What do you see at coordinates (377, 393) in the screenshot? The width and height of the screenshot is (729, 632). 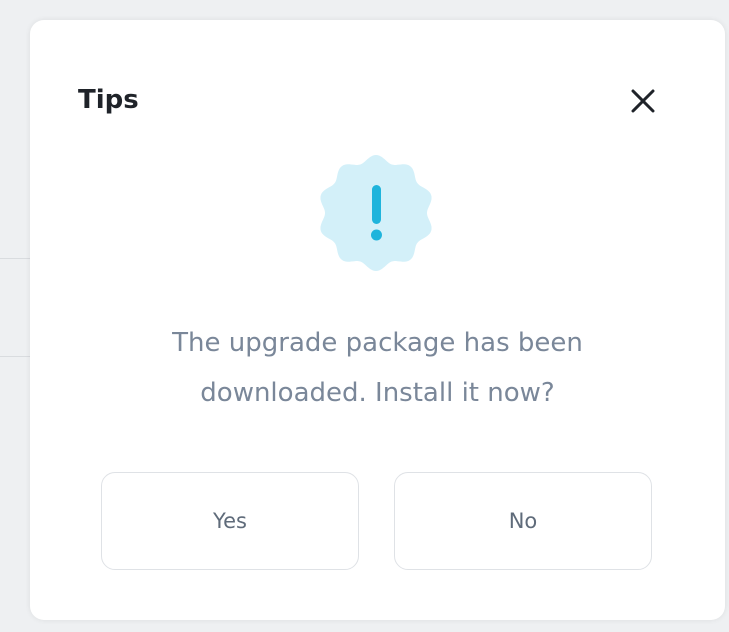 I see `message-line: downloaded. Install it now?` at bounding box center [377, 393].